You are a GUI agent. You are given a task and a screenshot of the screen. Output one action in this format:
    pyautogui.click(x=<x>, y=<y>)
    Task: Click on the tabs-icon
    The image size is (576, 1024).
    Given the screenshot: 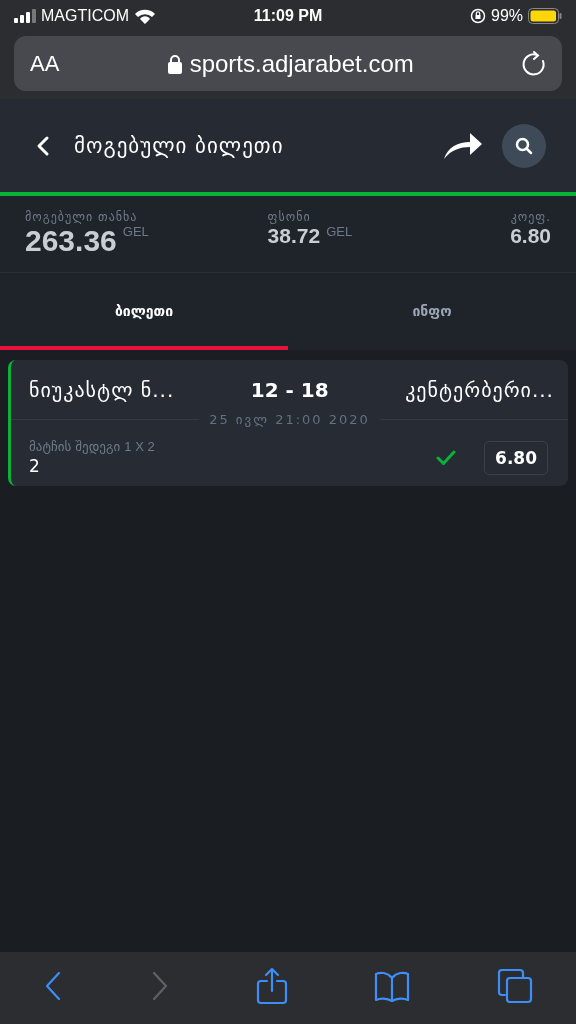 What is the action you would take?
    pyautogui.click(x=514, y=986)
    